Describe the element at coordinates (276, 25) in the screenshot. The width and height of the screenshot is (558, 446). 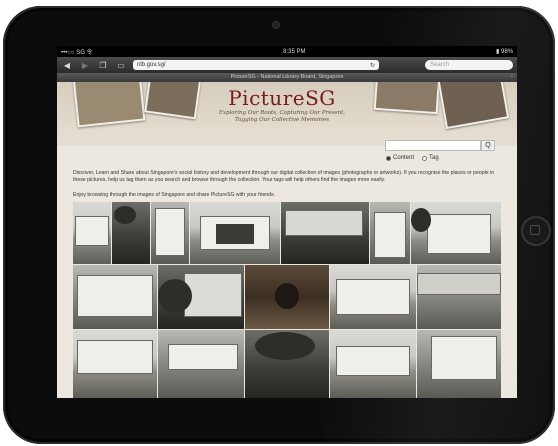
I see `front-camera` at that location.